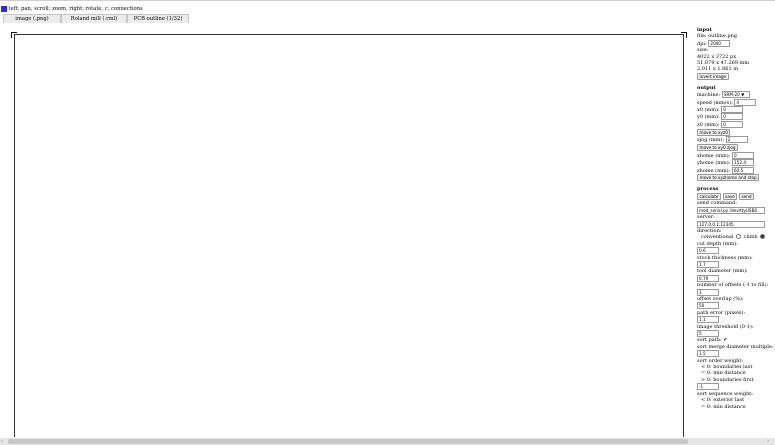  I want to click on zjog-input: 2, so click(736, 140).